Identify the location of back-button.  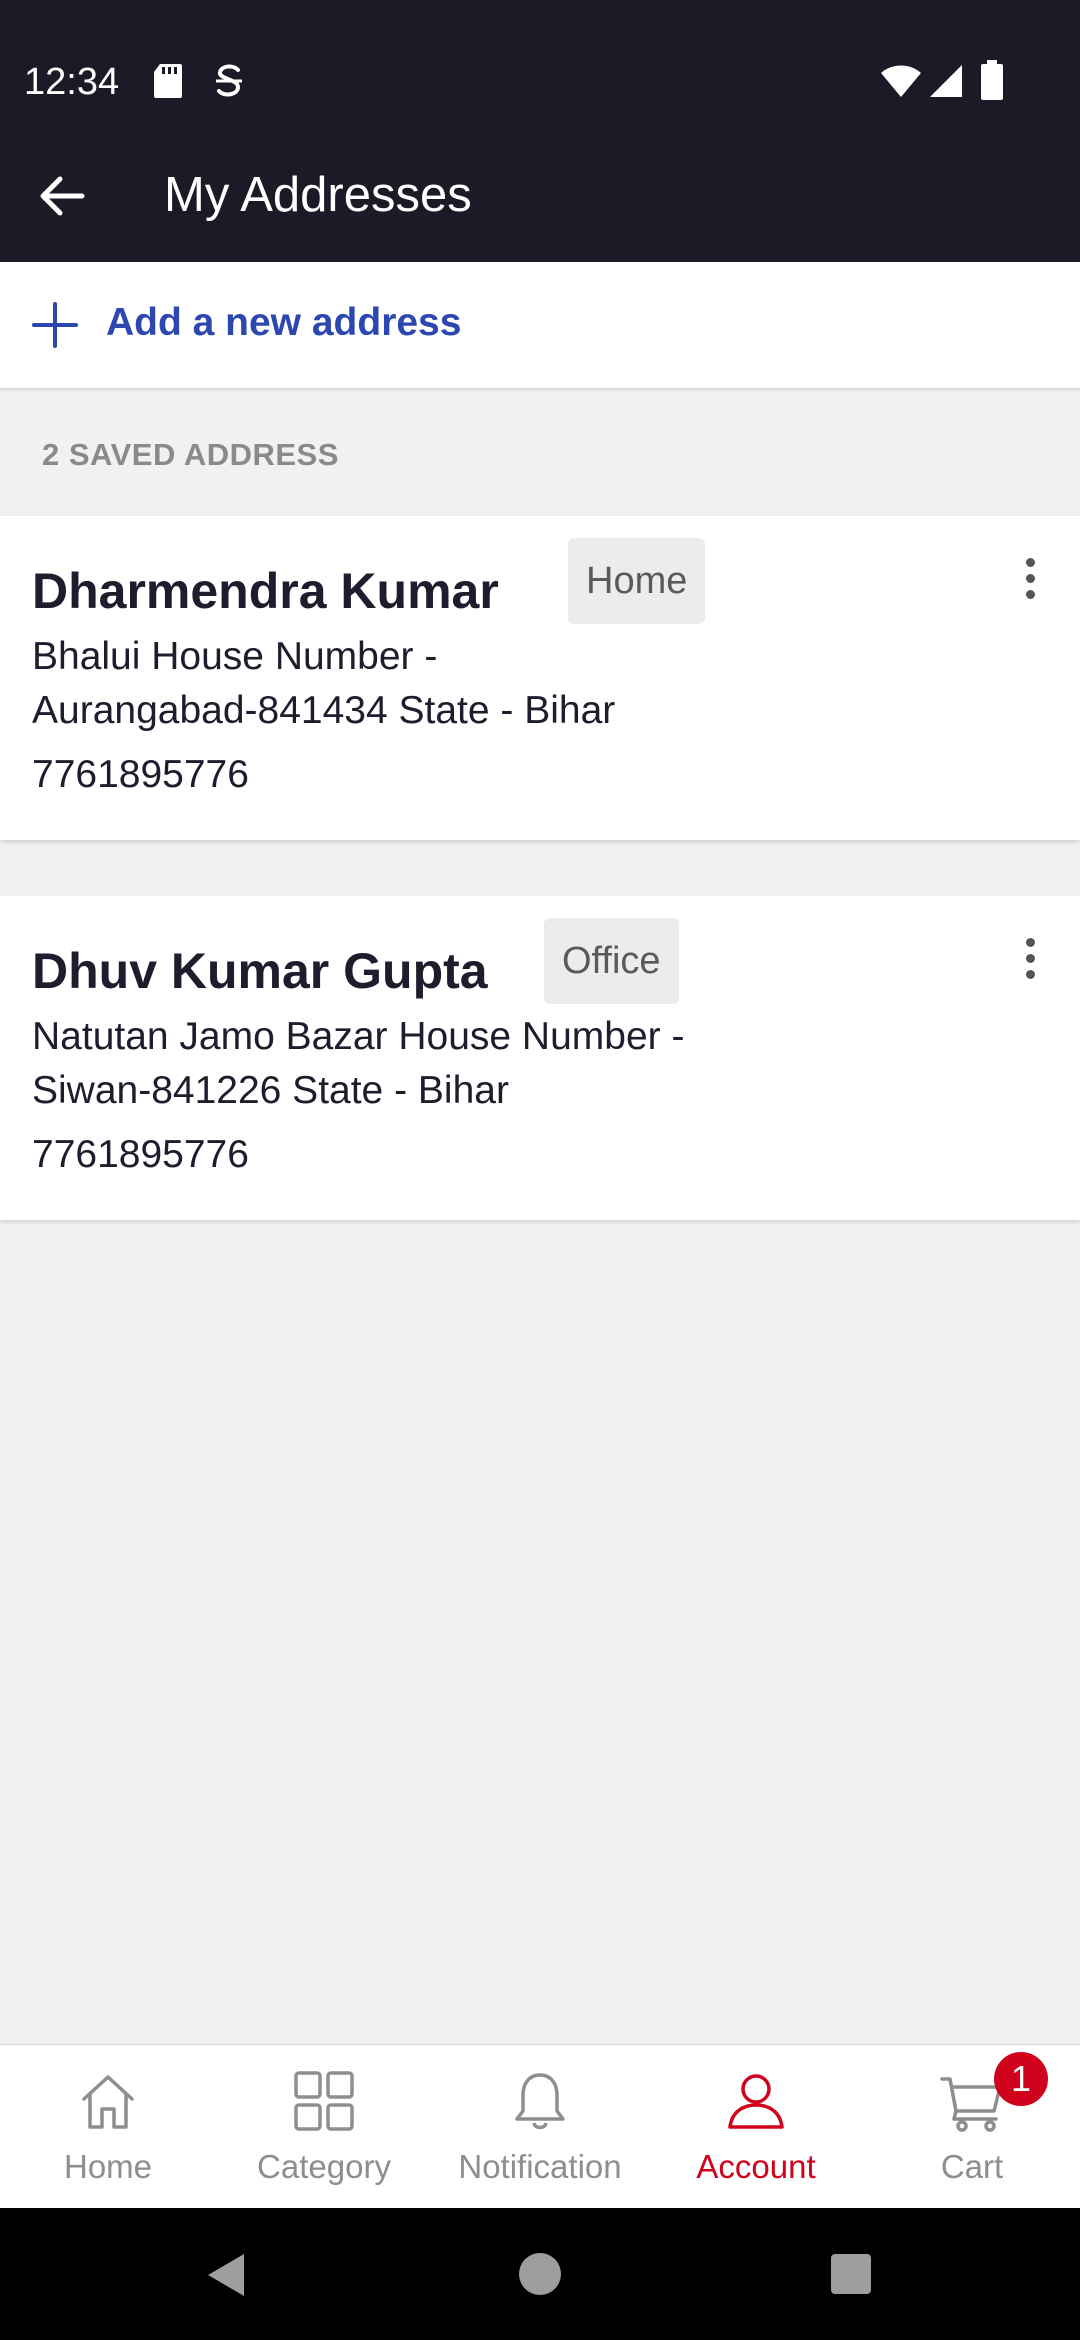
(62, 196).